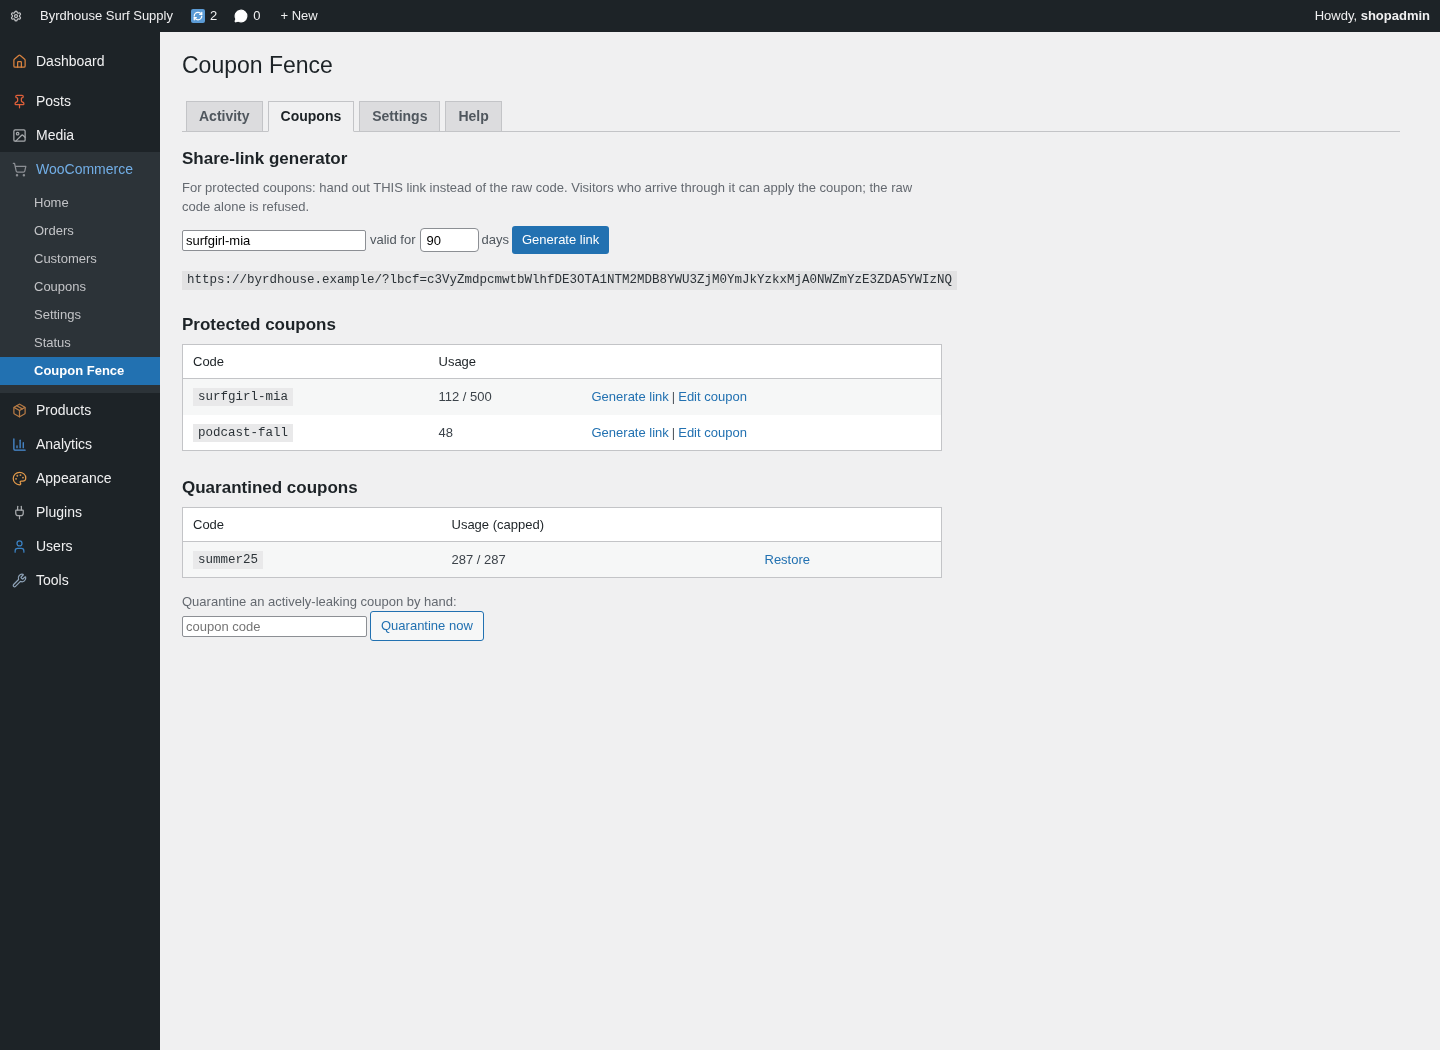  Describe the element at coordinates (197, 16) in the screenshot. I see `refresh-icon` at that location.